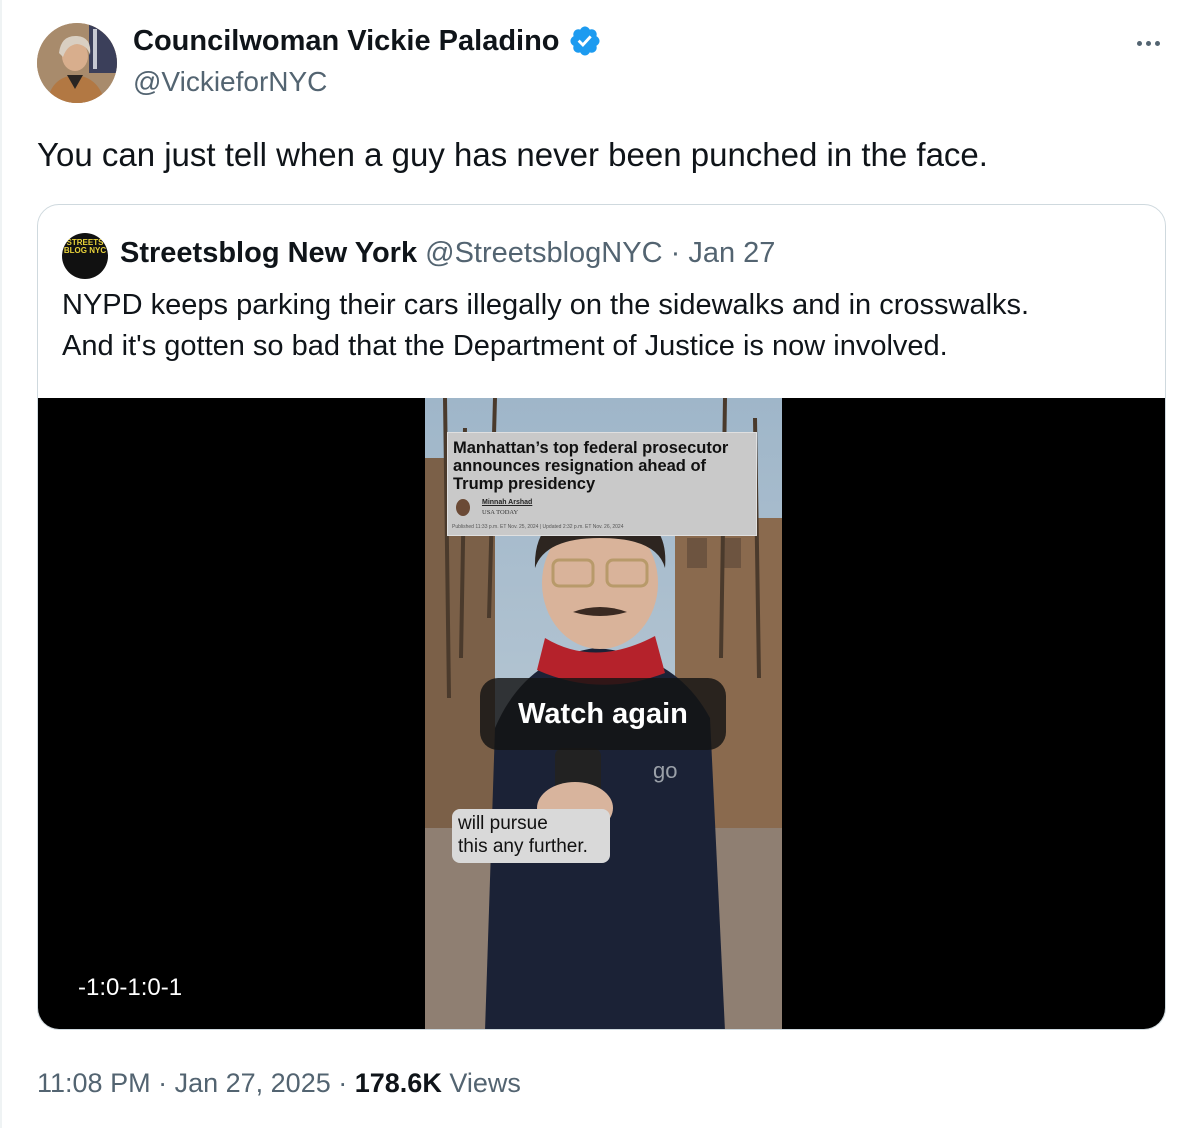 The width and height of the screenshot is (1192, 1128). What do you see at coordinates (253, 1083) in the screenshot?
I see `tweet-date: Jan 27, 2025` at bounding box center [253, 1083].